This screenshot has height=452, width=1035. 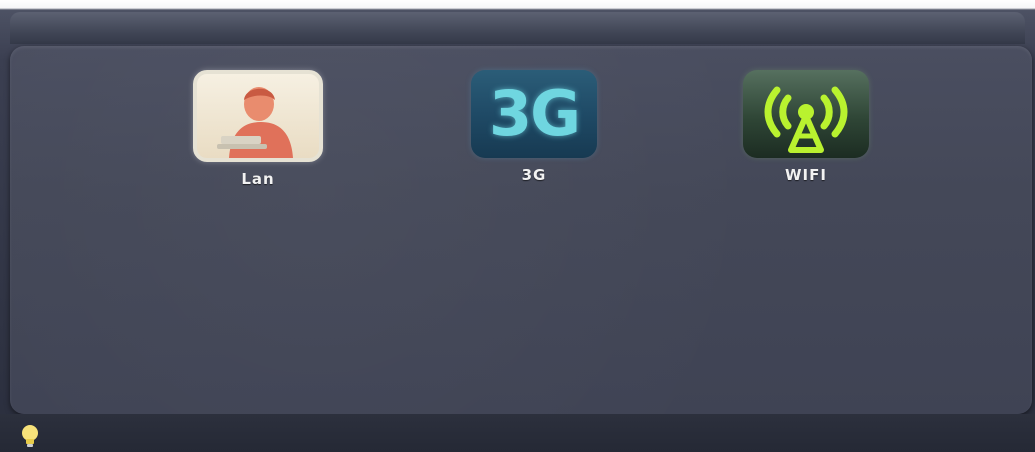 I want to click on menu-item-lan: Lan, so click(x=258, y=129).